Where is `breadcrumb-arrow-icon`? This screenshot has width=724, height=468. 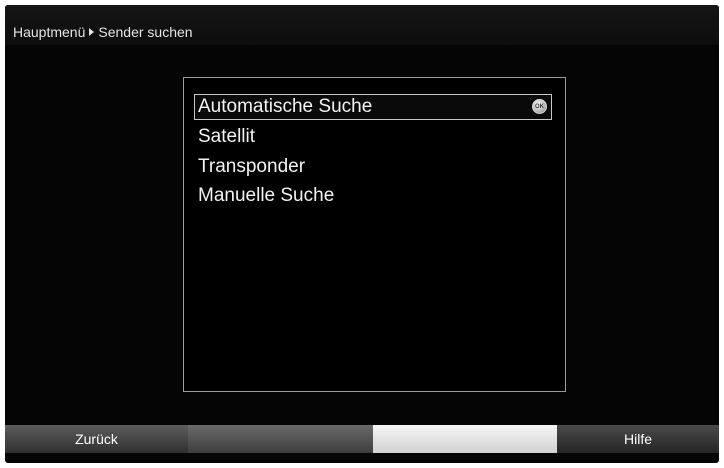 breadcrumb-arrow-icon is located at coordinates (92, 32).